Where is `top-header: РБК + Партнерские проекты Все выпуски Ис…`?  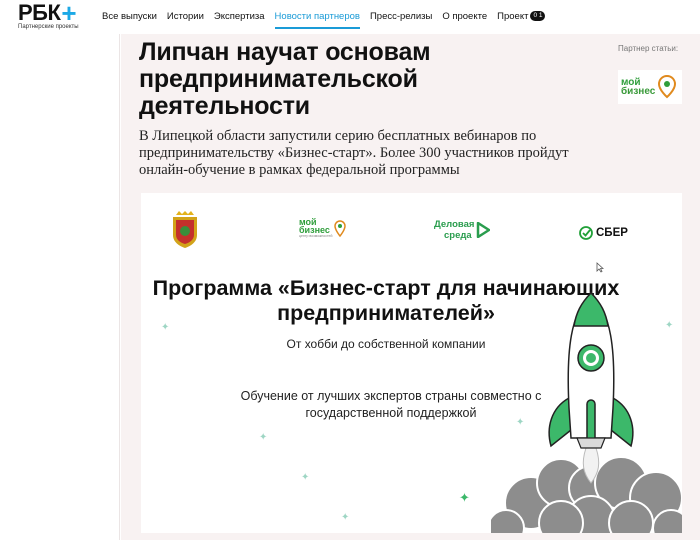
top-header: РБК + Партнерские проекты Все выпуски Ис… is located at coordinates (350, 17).